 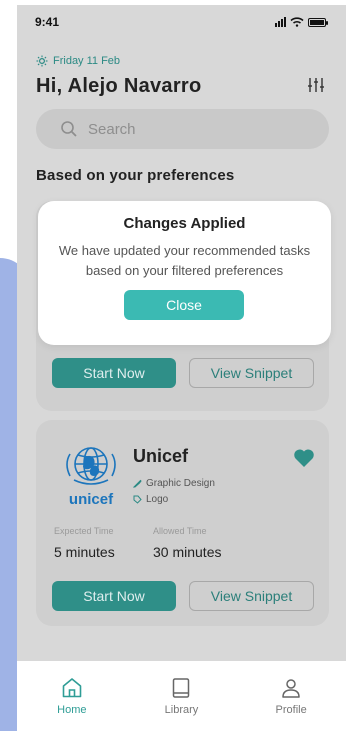 I want to click on nav-item-home: Home, so click(x=72, y=696).